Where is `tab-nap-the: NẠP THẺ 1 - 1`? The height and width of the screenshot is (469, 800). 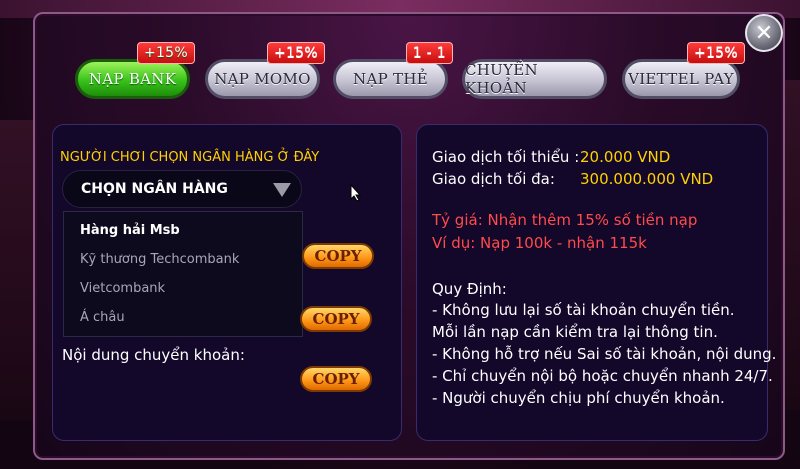 tab-nap-the: NẠP THẺ 1 - 1 is located at coordinates (393, 70).